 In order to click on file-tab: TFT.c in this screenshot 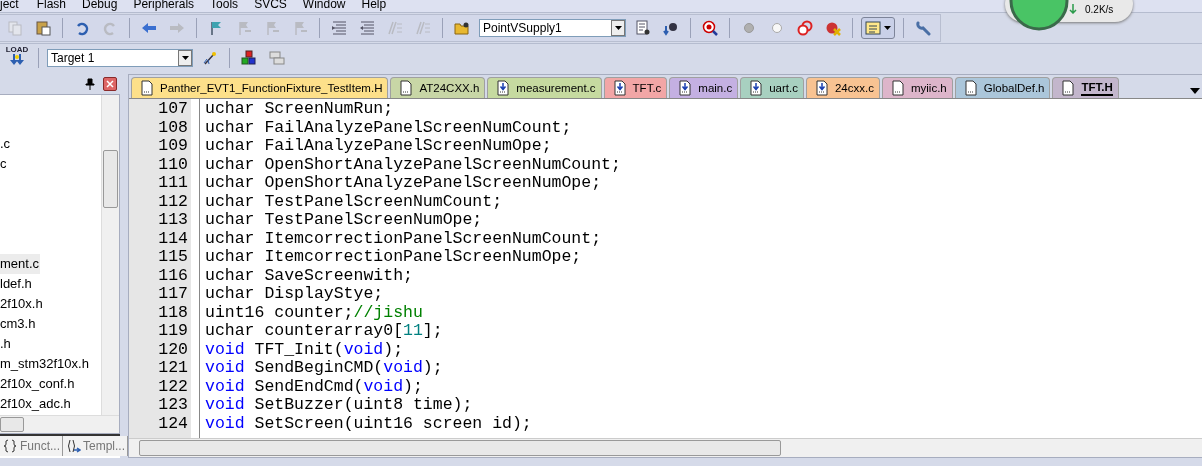, I will do `click(635, 87)`.